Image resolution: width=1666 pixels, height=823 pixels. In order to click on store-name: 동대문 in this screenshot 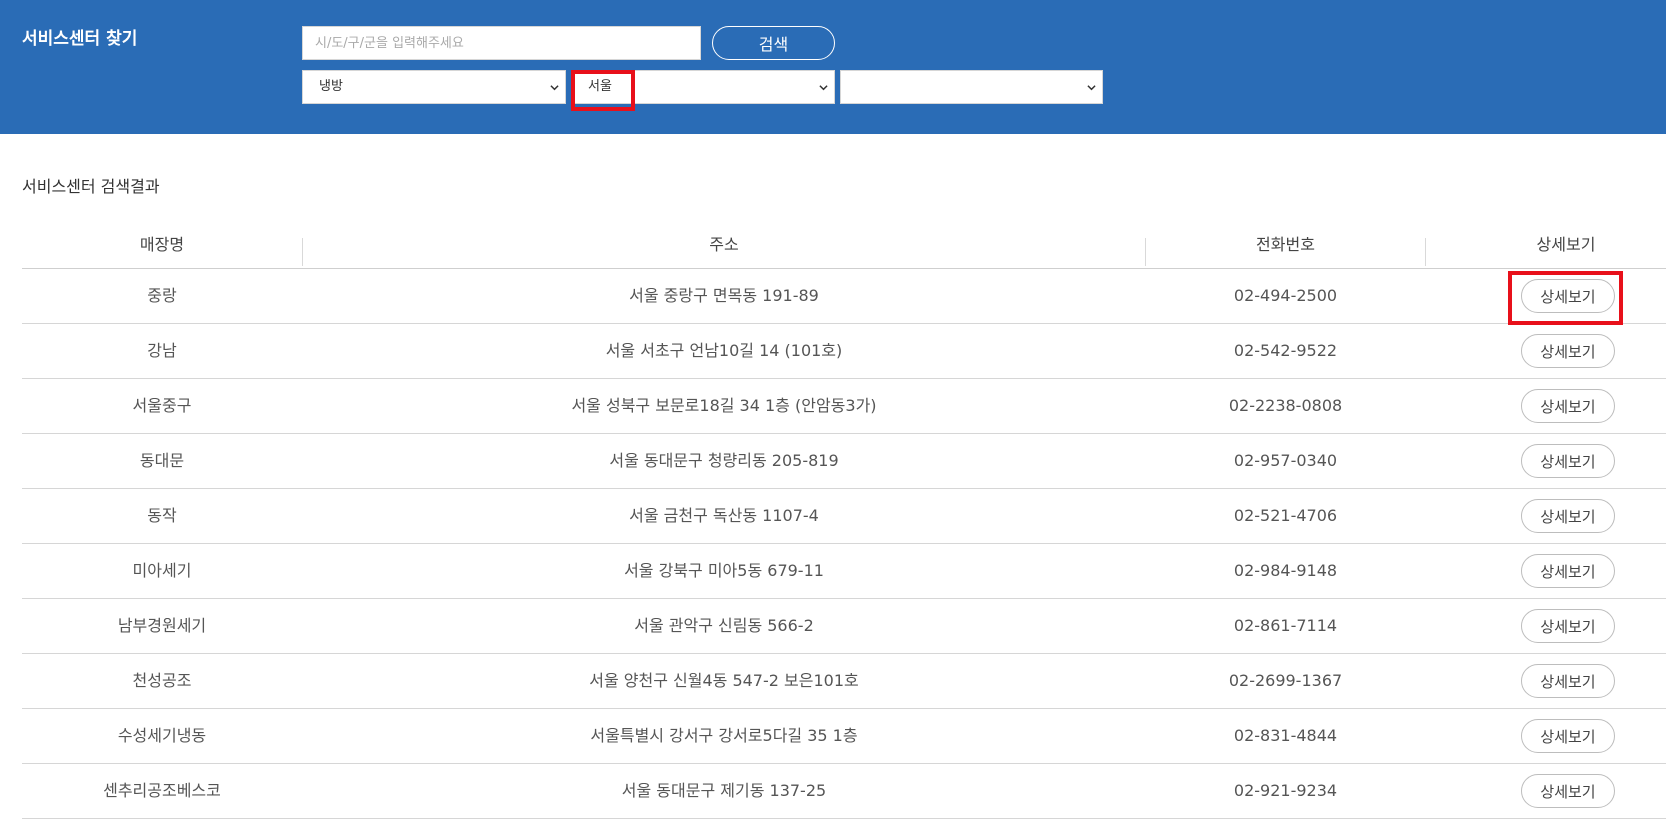, I will do `click(162, 460)`.